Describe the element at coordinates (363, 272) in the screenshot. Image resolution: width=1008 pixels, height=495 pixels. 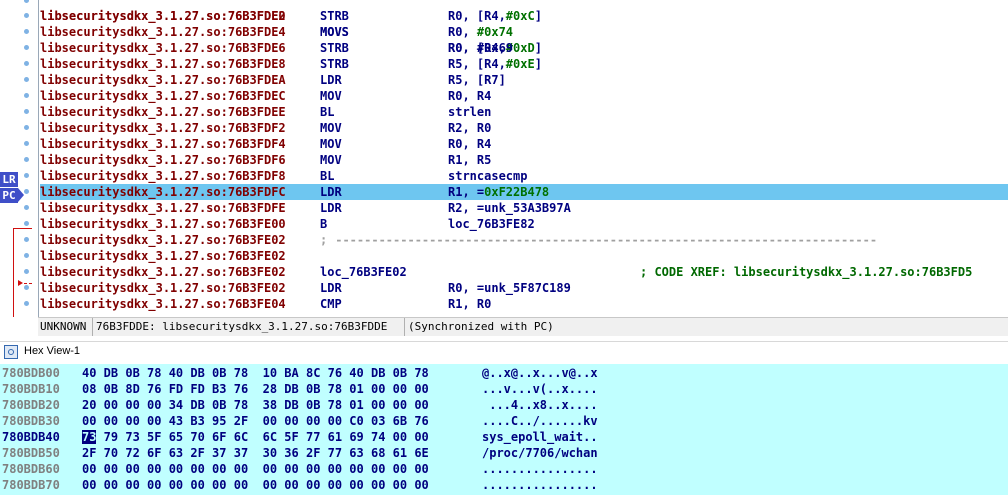
I see `disasm-mnemonic: loc_76B3FE02` at that location.